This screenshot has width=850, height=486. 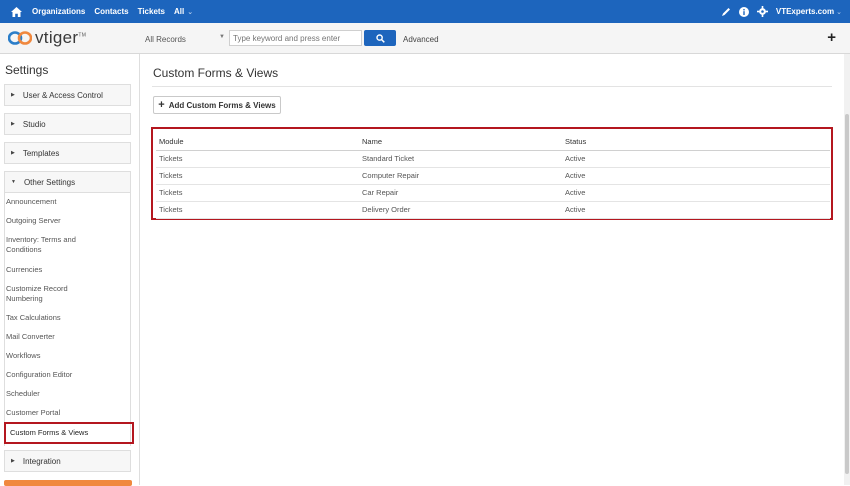 I want to click on table-row: Tickets Delivery Order Active, so click(x=493, y=210).